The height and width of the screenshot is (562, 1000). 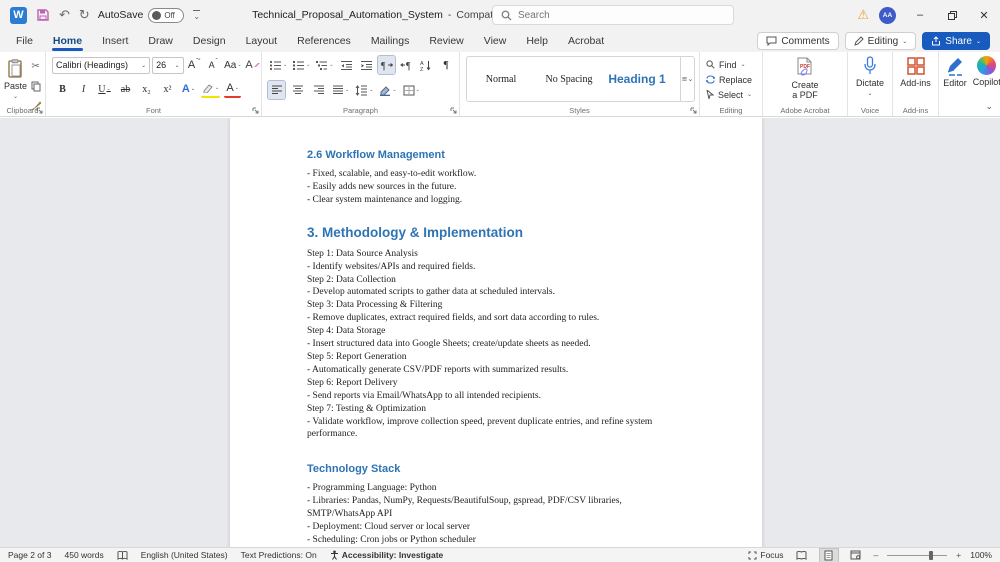 I want to click on ribbon-tab: Review, so click(x=446, y=41).